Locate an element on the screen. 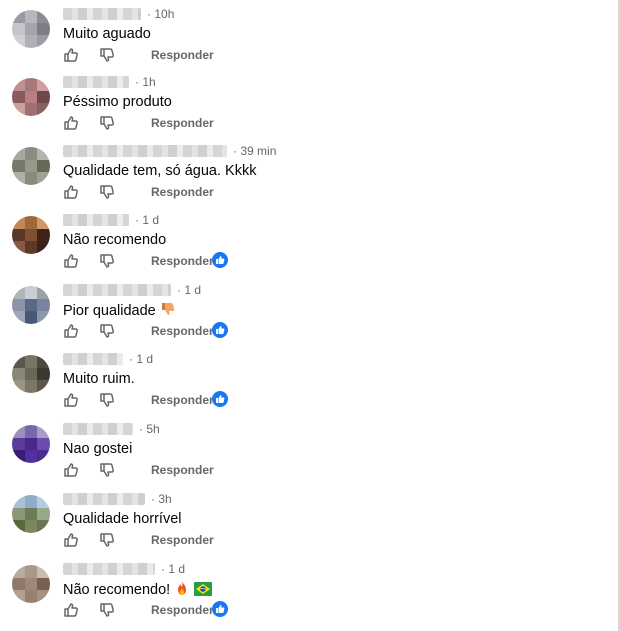  comment-item: 1h Péssimo produto Responder is located at coordinates (300, 108).